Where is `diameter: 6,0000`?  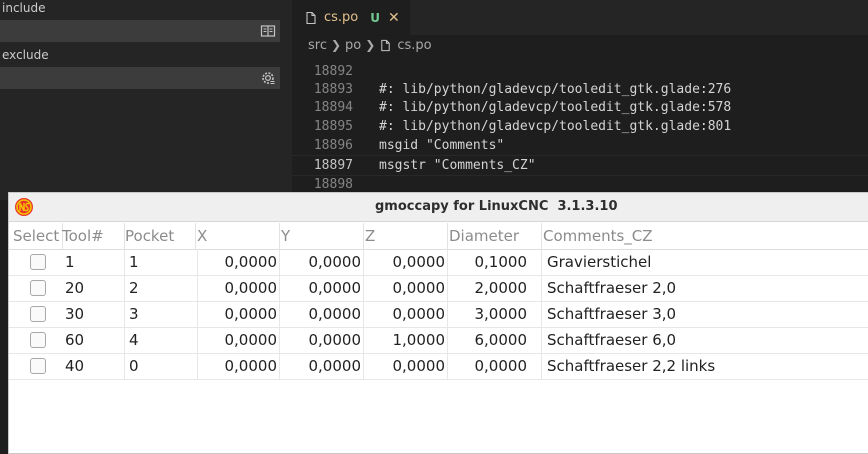
diameter: 6,0000 is located at coordinates (495, 340).